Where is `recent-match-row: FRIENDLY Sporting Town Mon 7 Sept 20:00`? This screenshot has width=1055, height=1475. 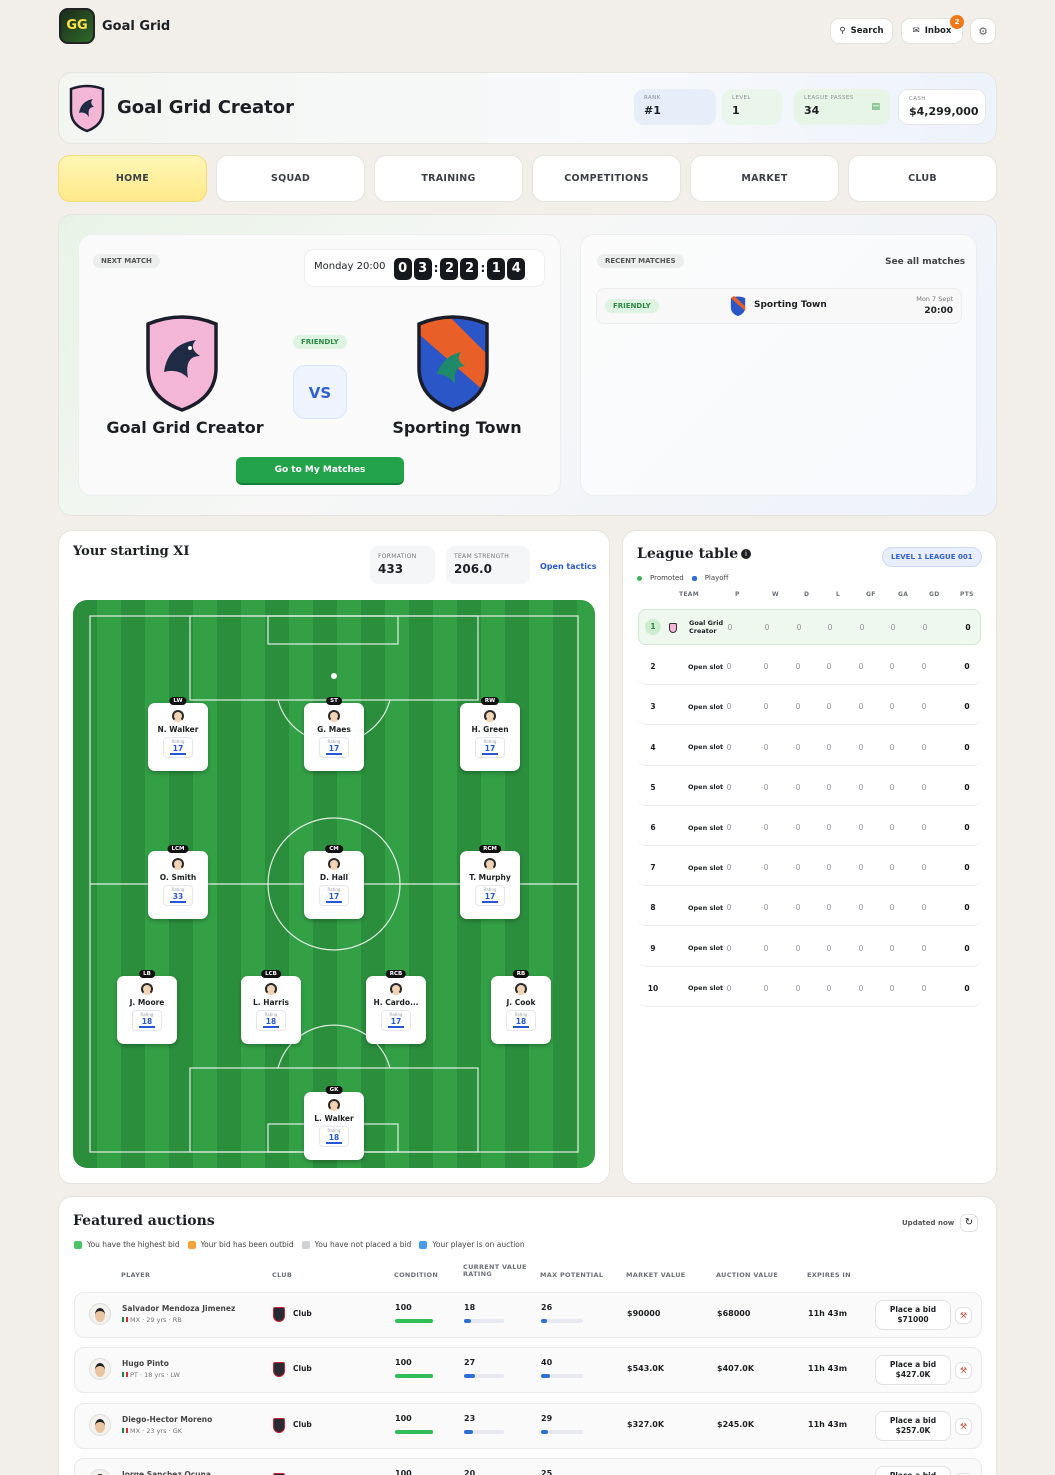
recent-match-row: FRIENDLY Sporting Town Mon 7 Sept 20:00 is located at coordinates (779, 306).